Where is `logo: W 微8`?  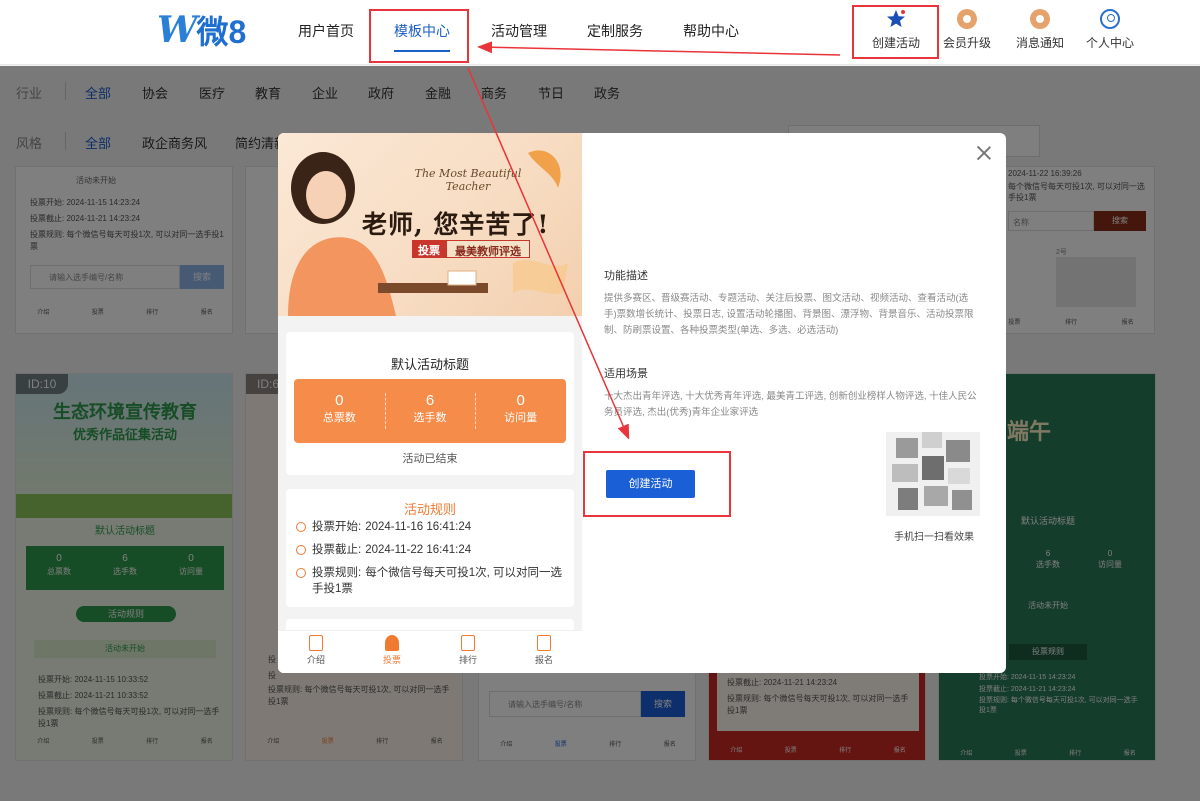 logo: W 微8 is located at coordinates (202, 30).